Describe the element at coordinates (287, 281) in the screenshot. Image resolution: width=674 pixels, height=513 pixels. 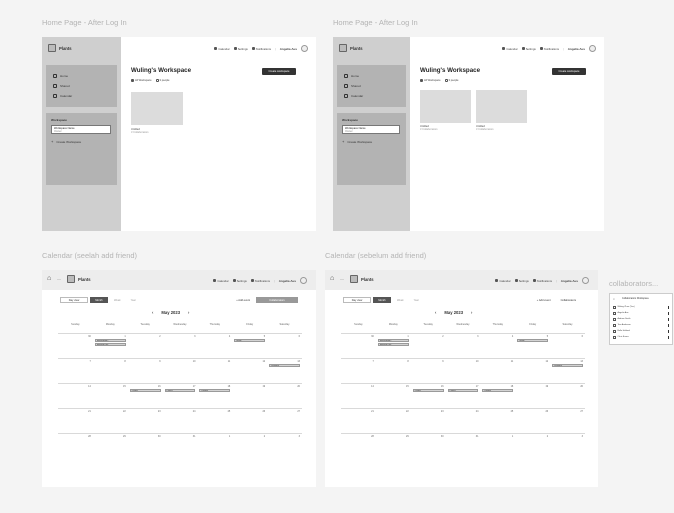
I see `user-name: Angelia Aus` at that location.